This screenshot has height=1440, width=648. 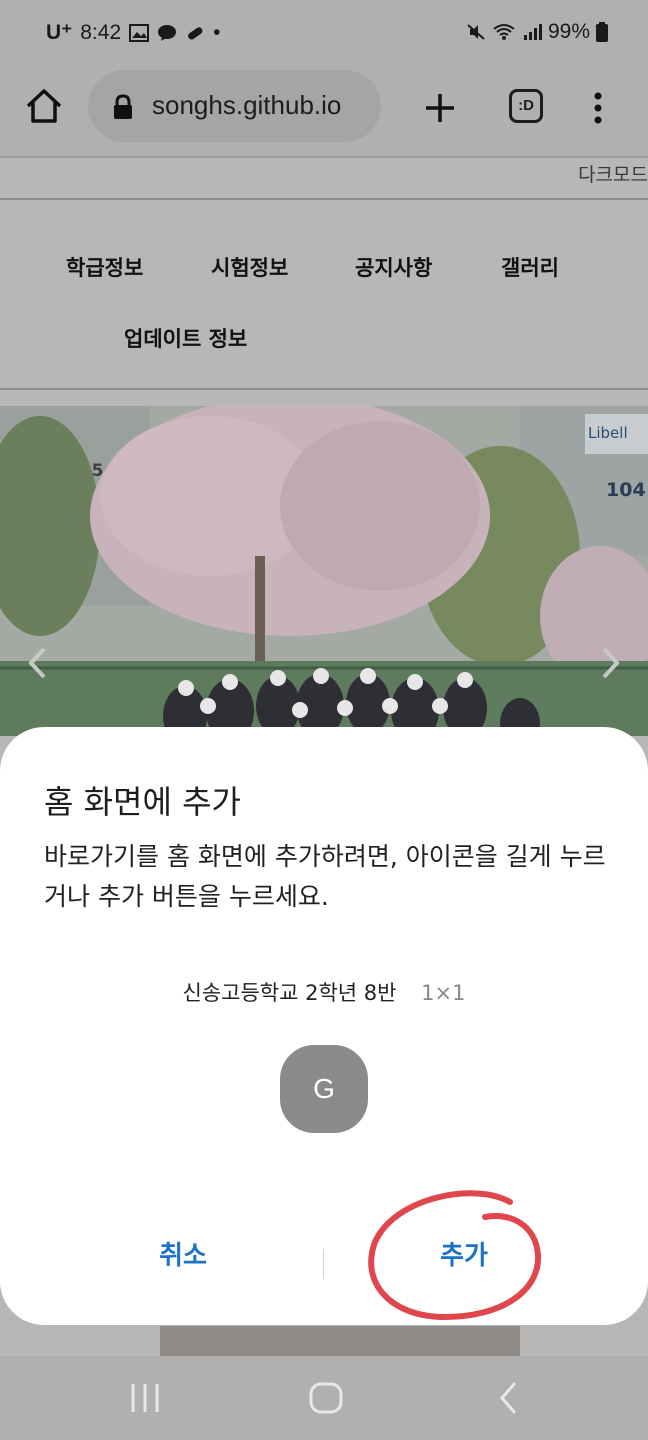 I want to click on annotation-circle, so click(x=455, y=1255).